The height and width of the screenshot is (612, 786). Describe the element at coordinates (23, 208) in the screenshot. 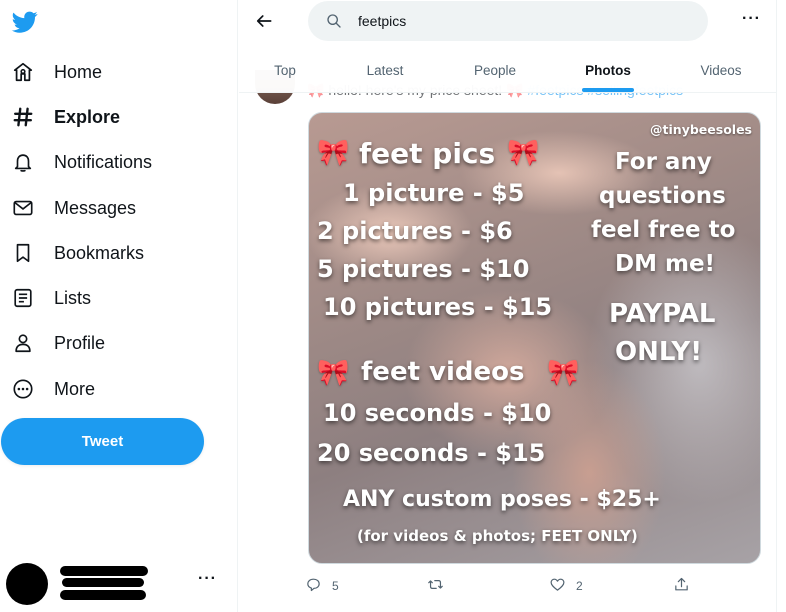

I see `envelope-icon` at that location.